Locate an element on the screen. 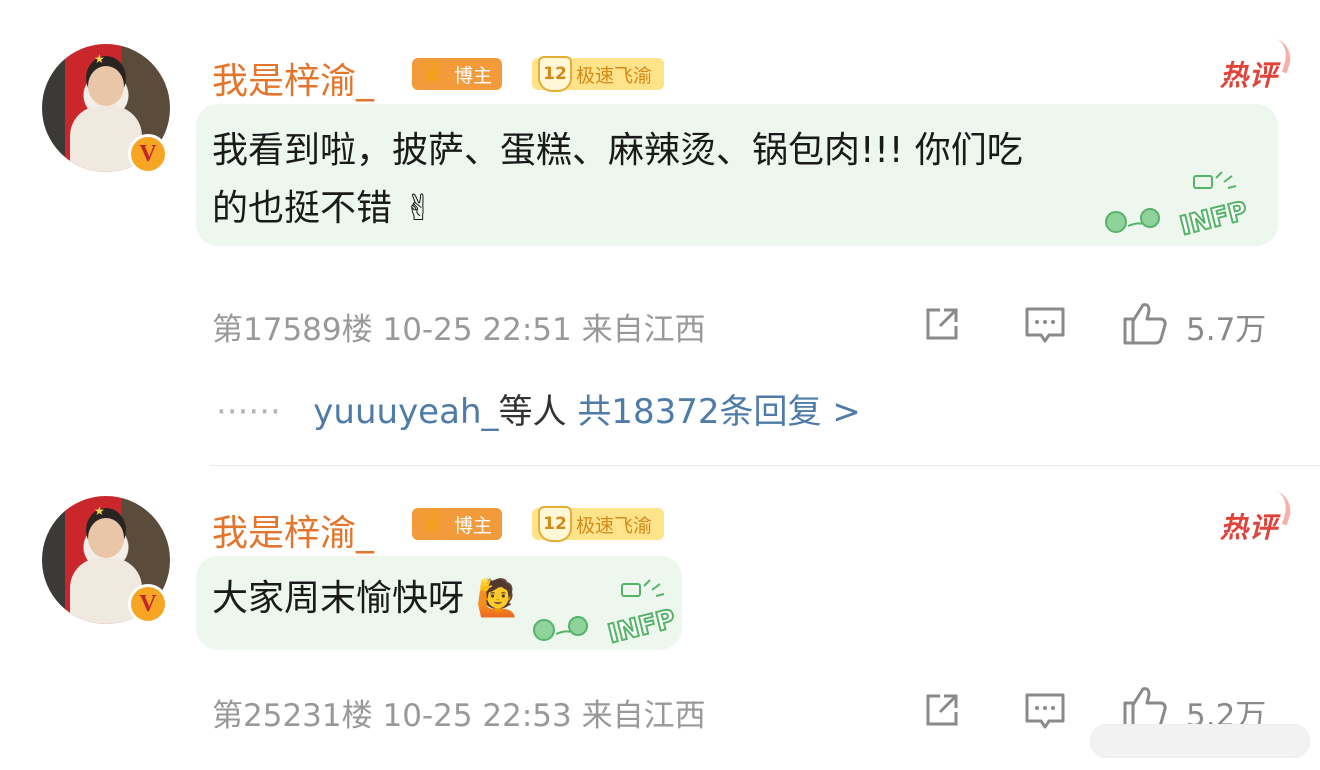 This screenshot has height=770, width=1320. replies-prefix: ······ is located at coordinates (248, 412).